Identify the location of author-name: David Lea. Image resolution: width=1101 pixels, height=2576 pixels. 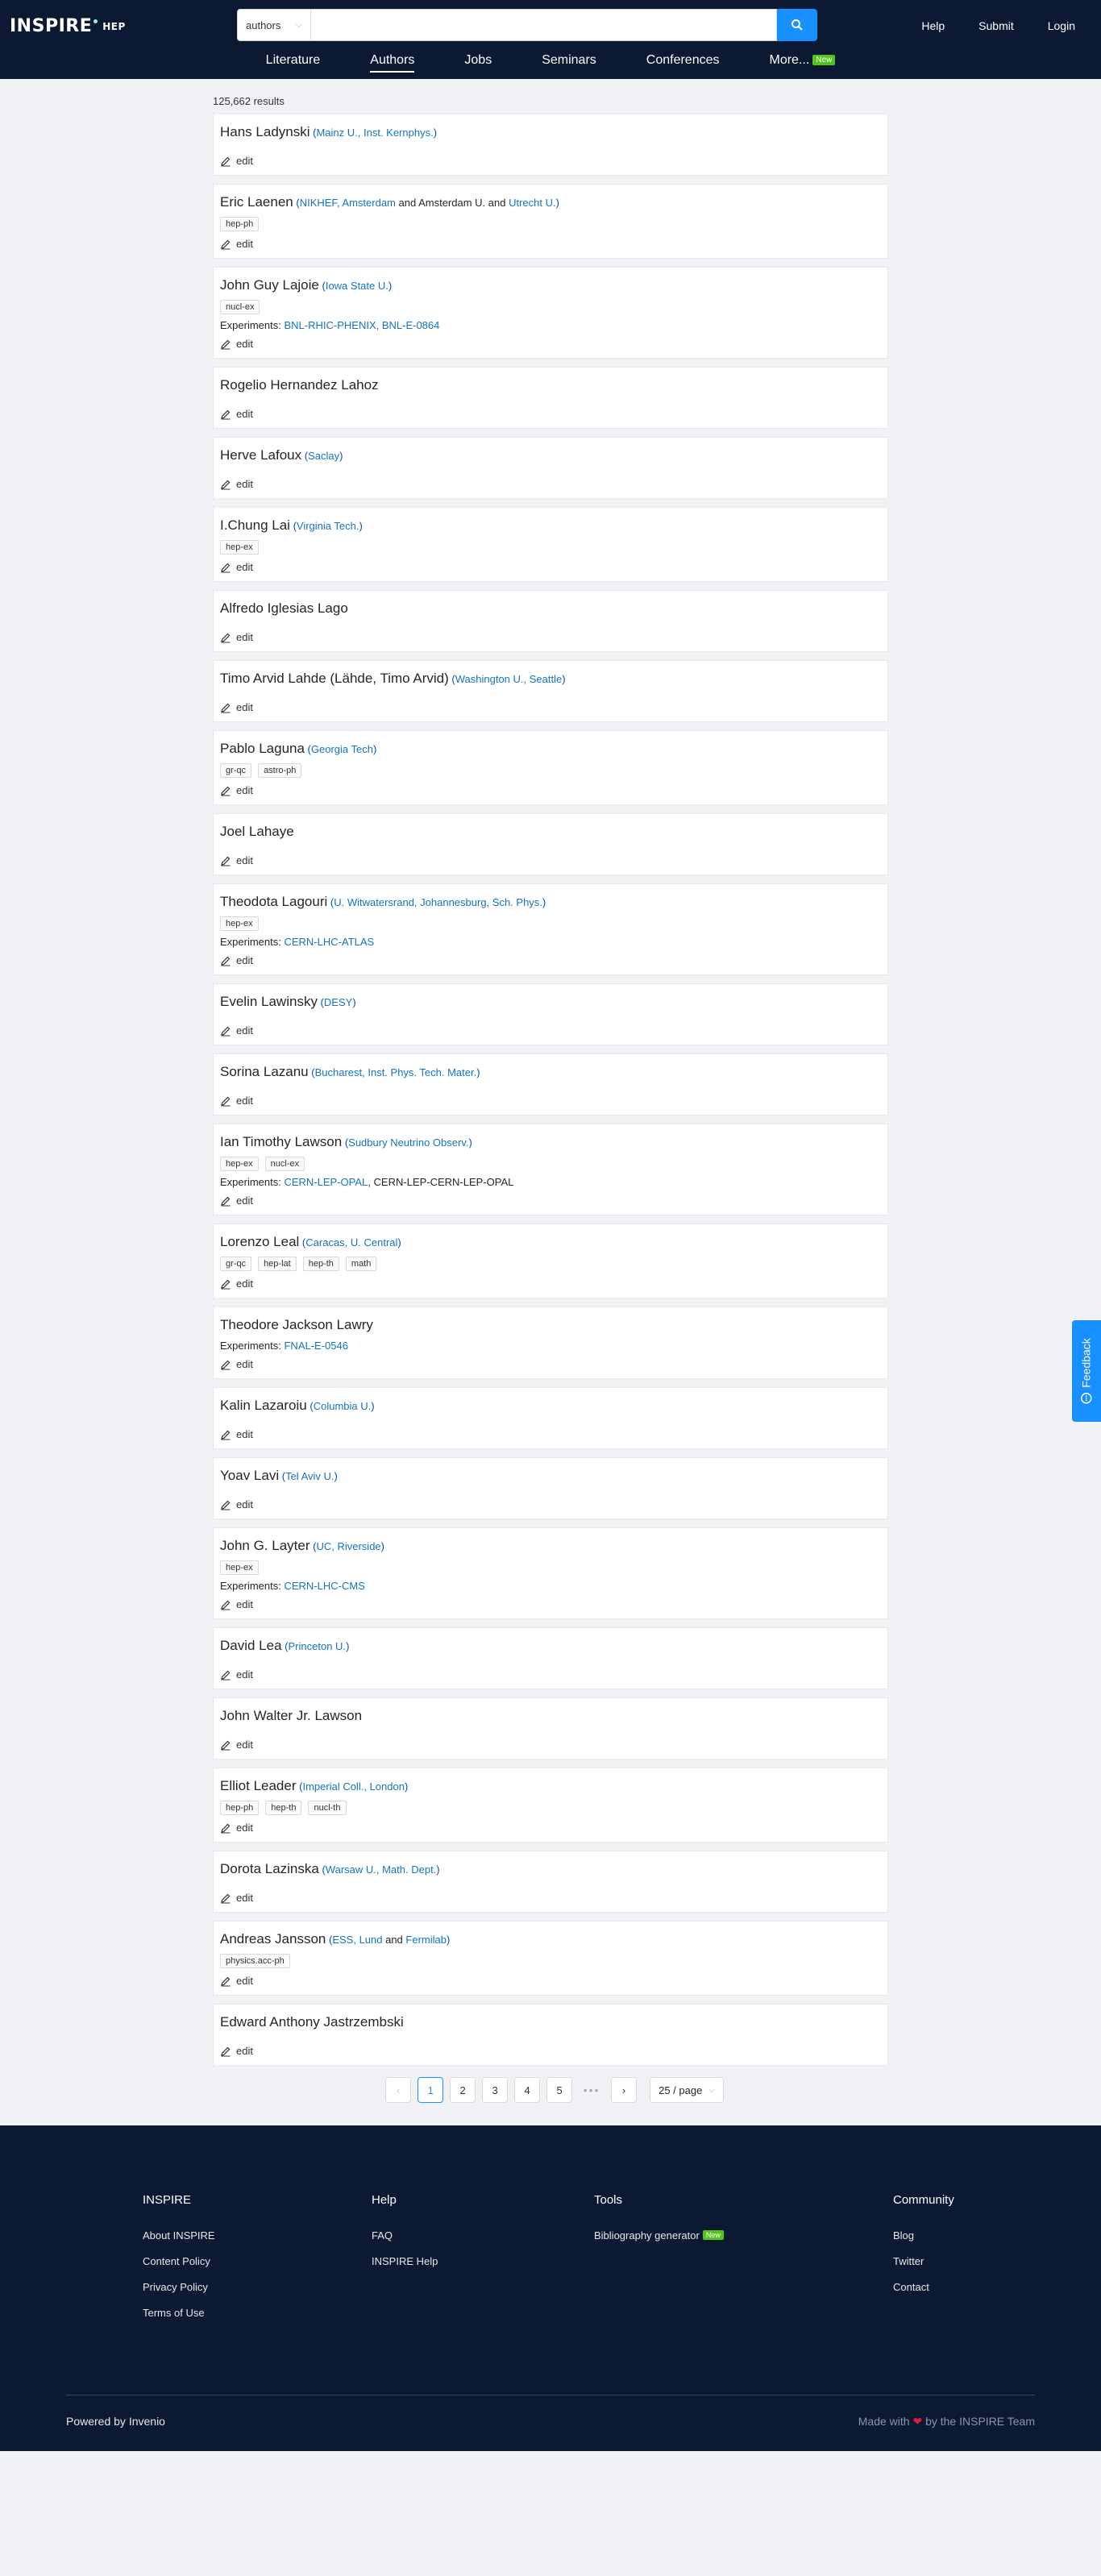
(251, 1645).